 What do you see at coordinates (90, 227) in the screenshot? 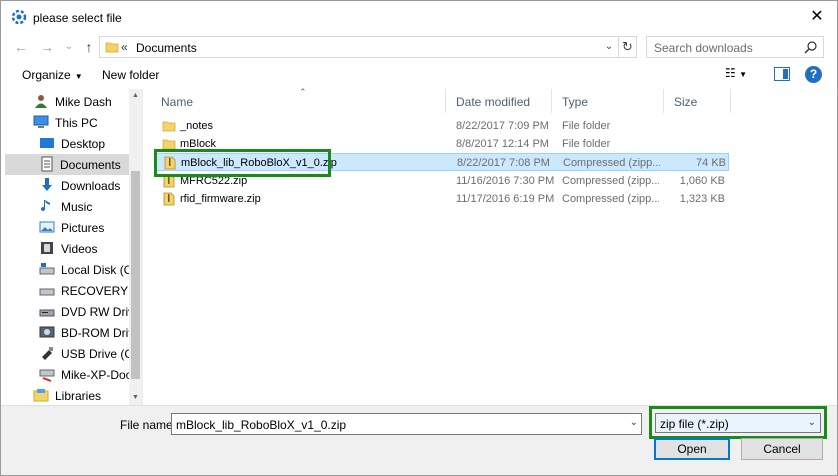
I see `sidebar-item-pictures: Pictures` at bounding box center [90, 227].